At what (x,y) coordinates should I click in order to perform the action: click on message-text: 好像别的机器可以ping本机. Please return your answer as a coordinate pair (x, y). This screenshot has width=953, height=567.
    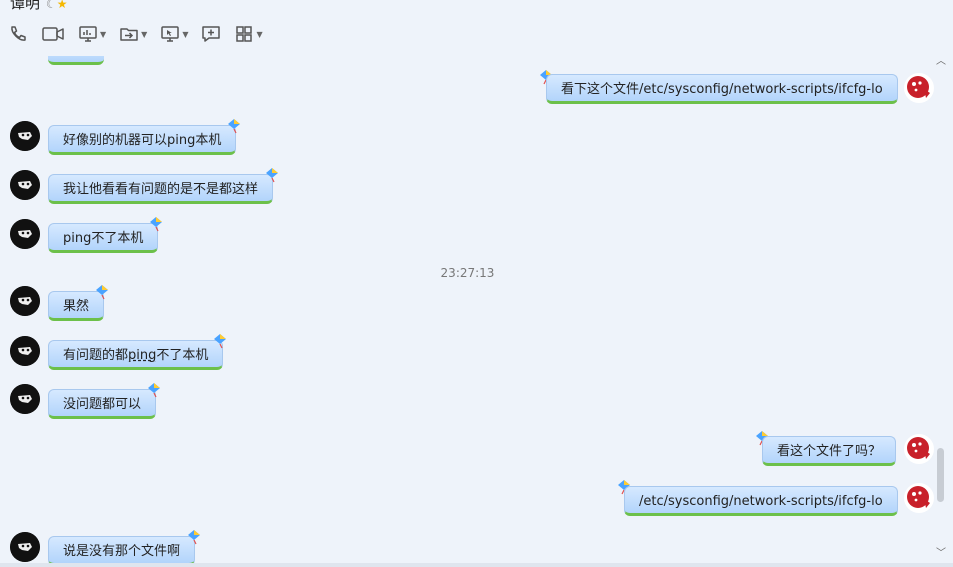
    Looking at the image, I should click on (142, 140).